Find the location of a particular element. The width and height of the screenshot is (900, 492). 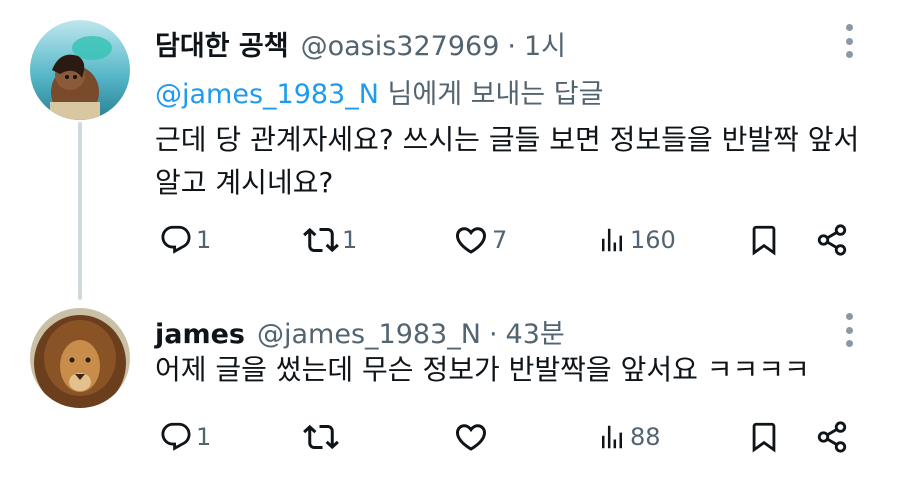

tweet-header: james @james_1983_N · 43분 is located at coordinates (360, 331).